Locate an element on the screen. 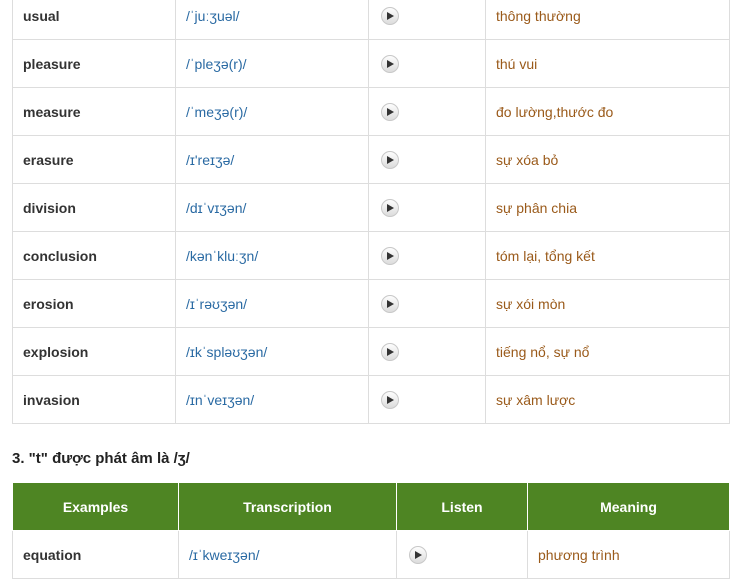 This screenshot has height=588, width=753. table-header-row: Examples Transcription Listen Meaning is located at coordinates (371, 506).